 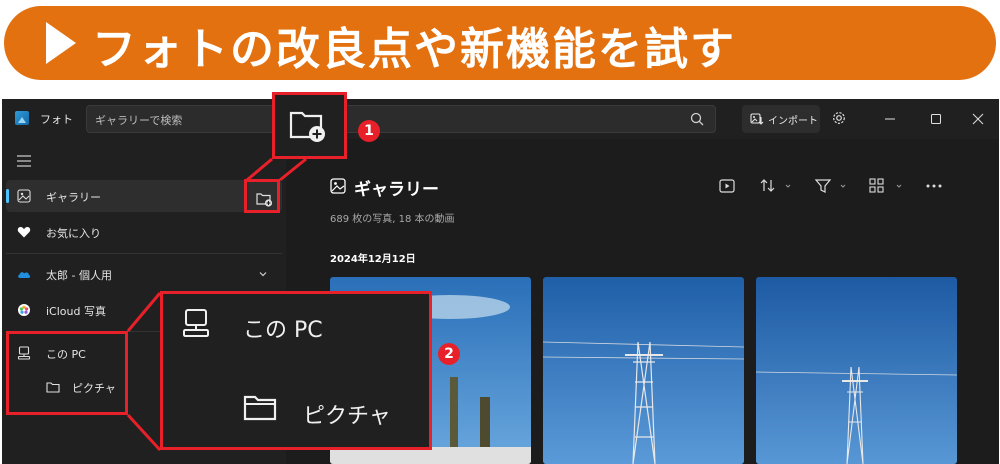 What do you see at coordinates (73, 197) in the screenshot?
I see `sidebar-item-label: ギャラリー` at bounding box center [73, 197].